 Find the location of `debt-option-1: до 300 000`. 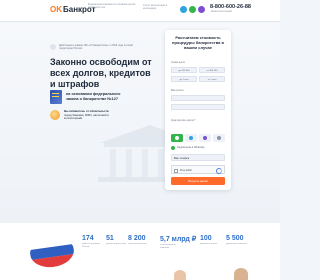

debt-option-1: до 300 000 is located at coordinates (184, 70).